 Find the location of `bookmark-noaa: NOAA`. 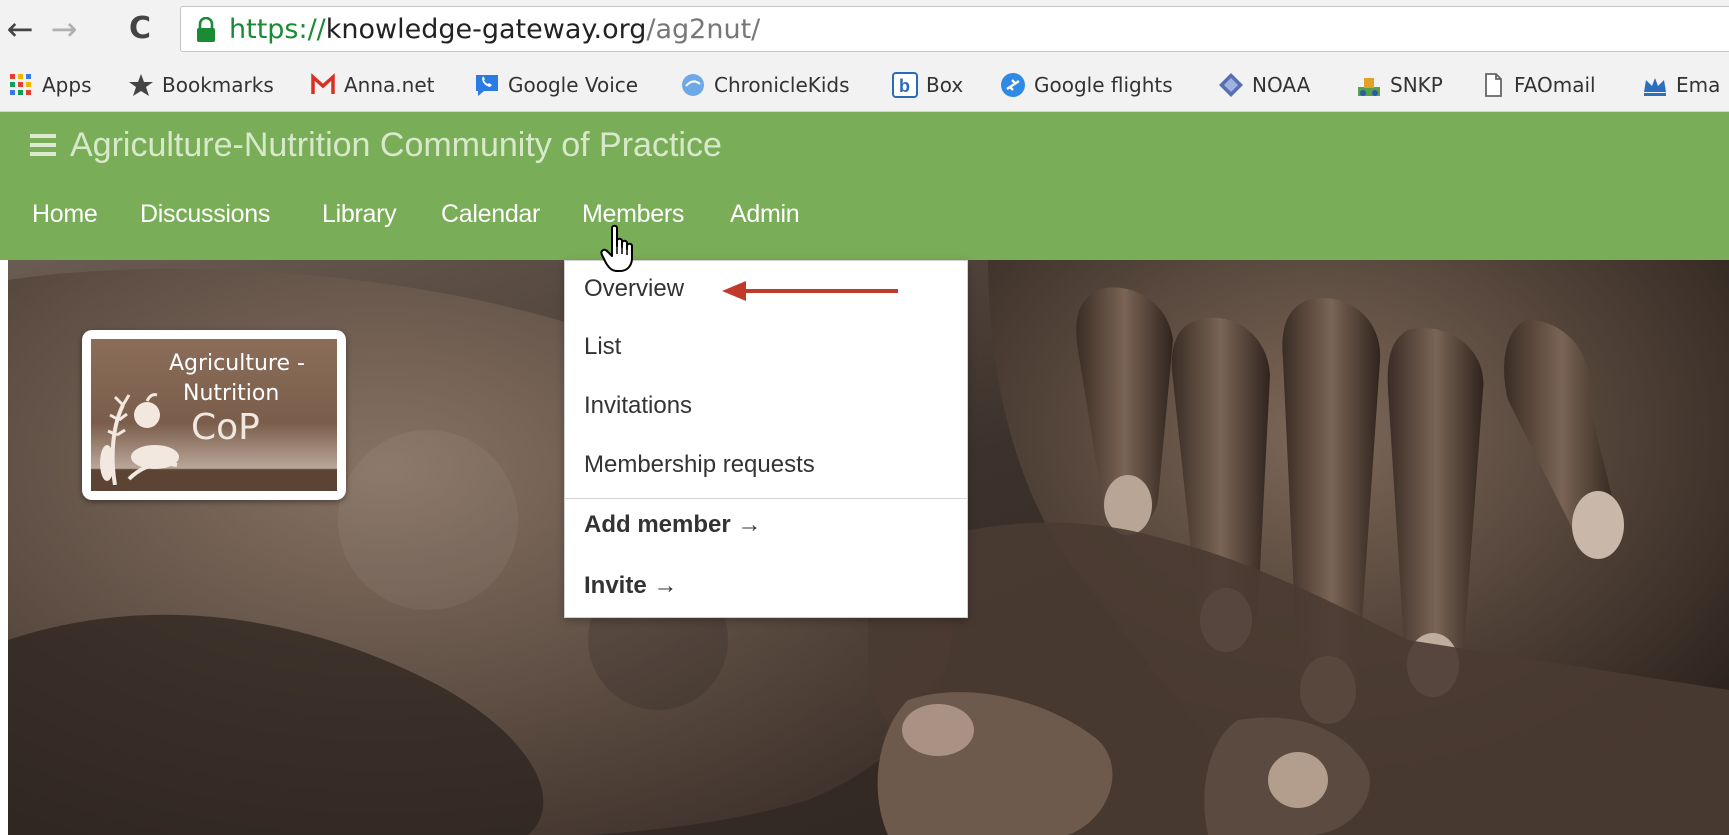

bookmark-noaa: NOAA is located at coordinates (1264, 85).